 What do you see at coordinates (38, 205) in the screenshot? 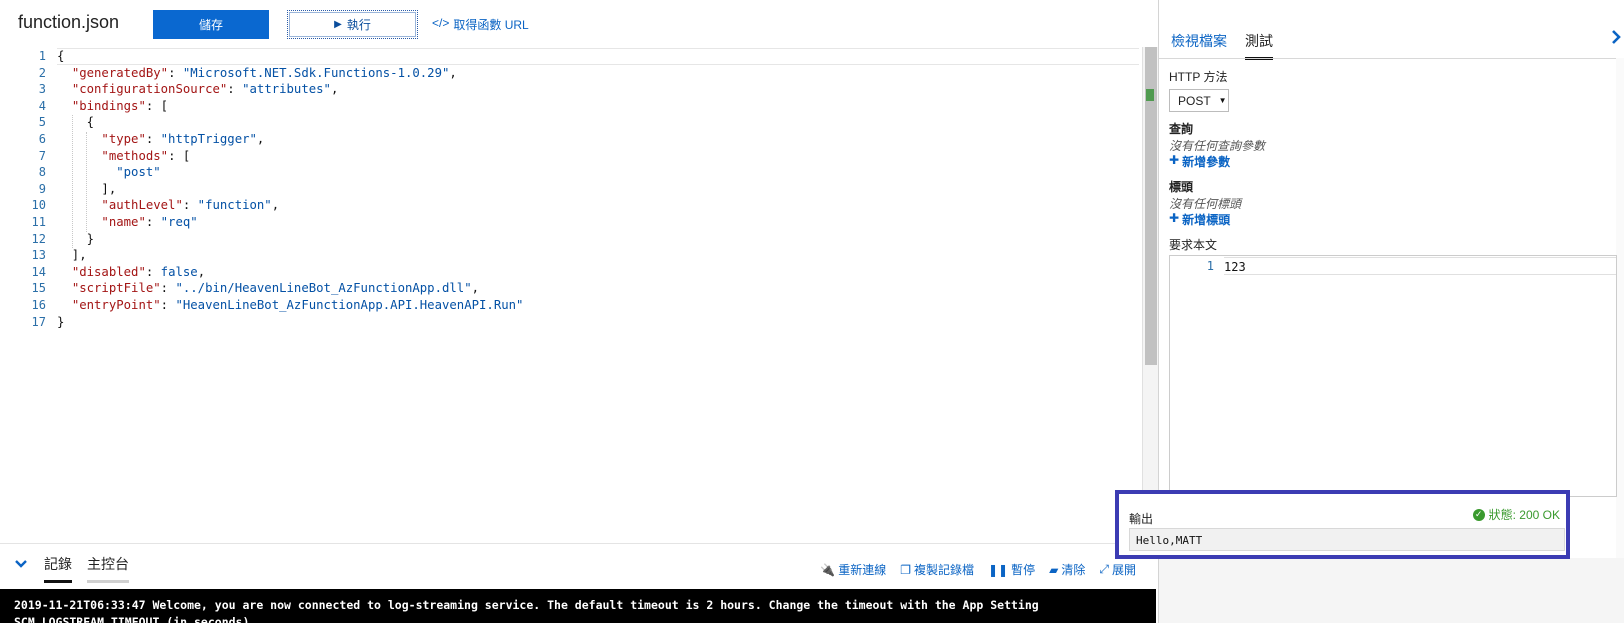
I see `line-number: 10` at bounding box center [38, 205].